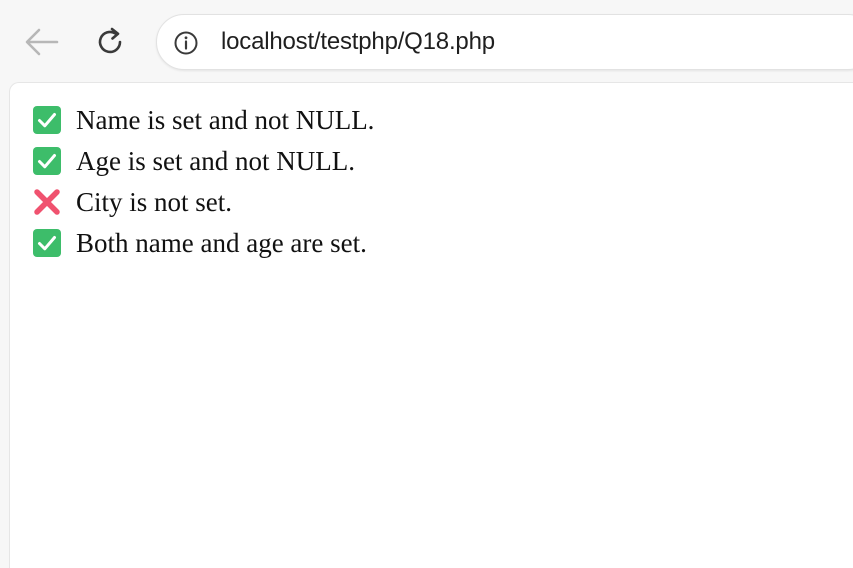 This screenshot has width=853, height=568. What do you see at coordinates (504, 42) in the screenshot?
I see `address-bar: localhost/testphp/Q18.php` at bounding box center [504, 42].